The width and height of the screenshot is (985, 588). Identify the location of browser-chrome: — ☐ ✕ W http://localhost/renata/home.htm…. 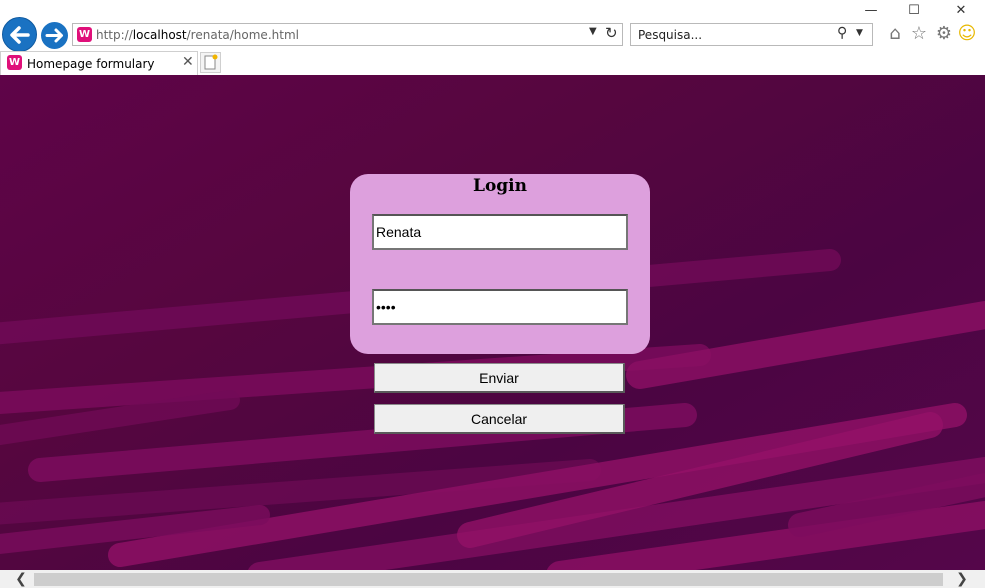
(492, 37).